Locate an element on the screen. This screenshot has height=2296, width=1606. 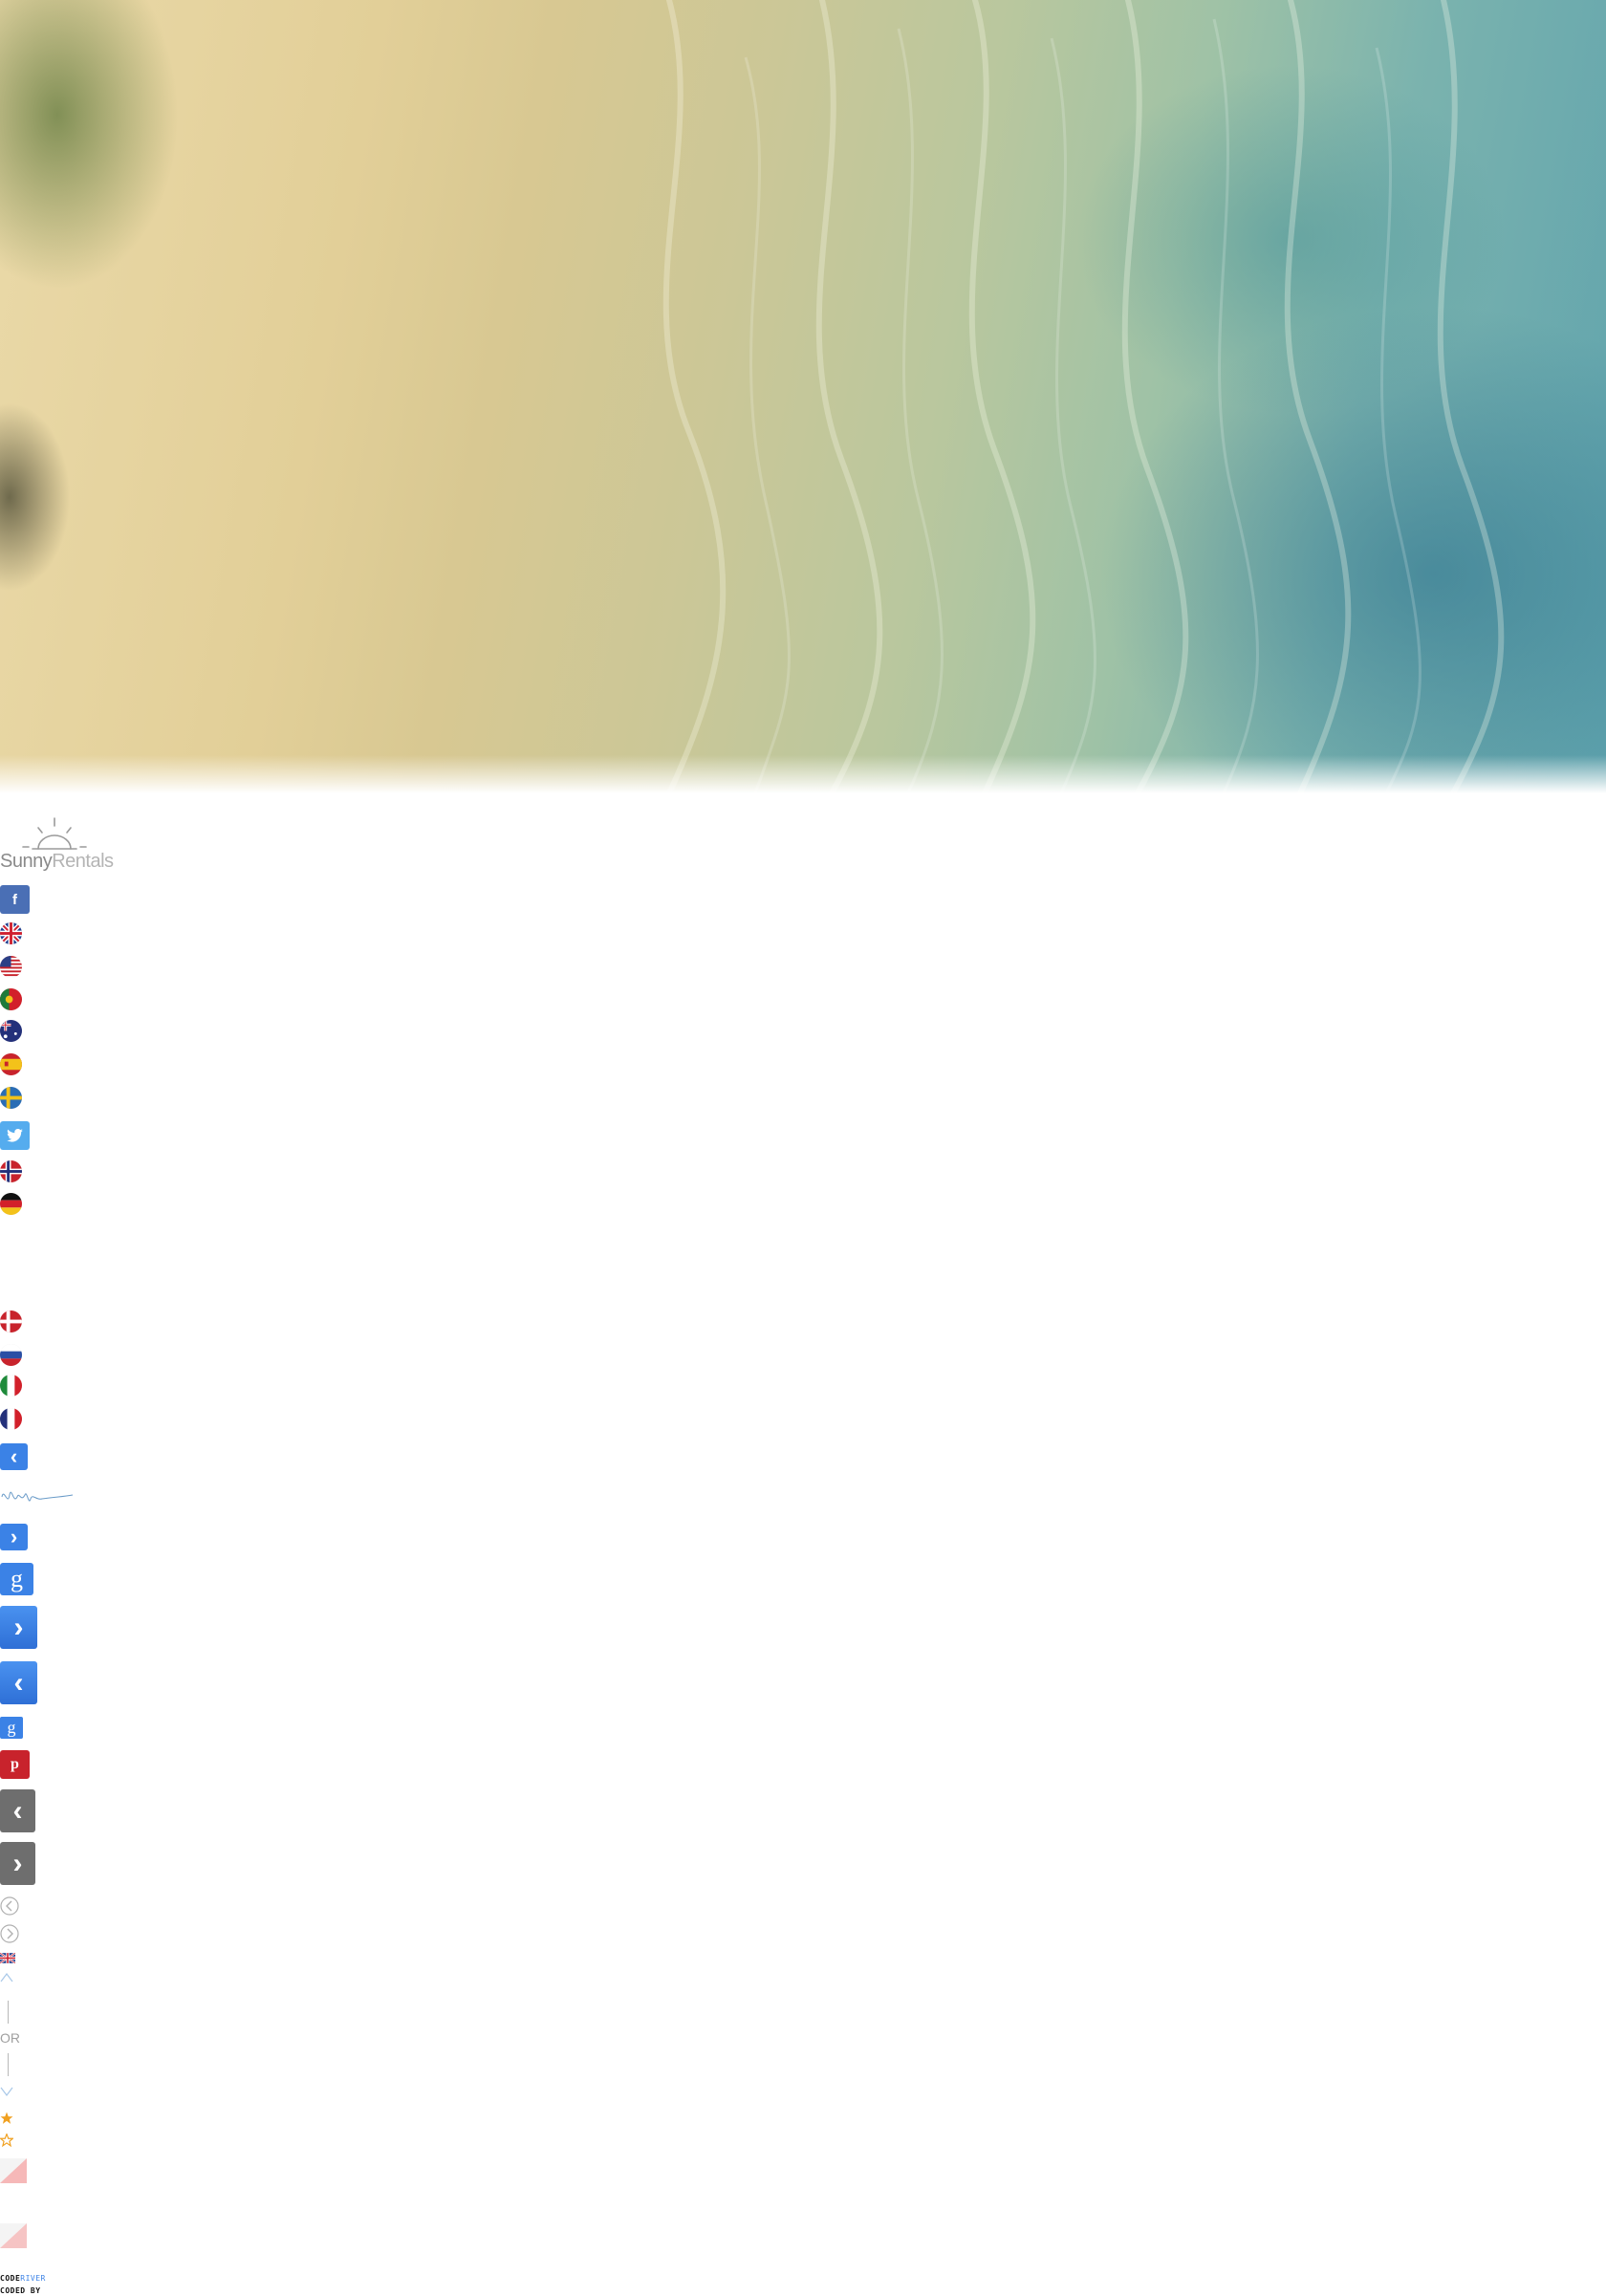
separator-line-bottom is located at coordinates (8, 2064).